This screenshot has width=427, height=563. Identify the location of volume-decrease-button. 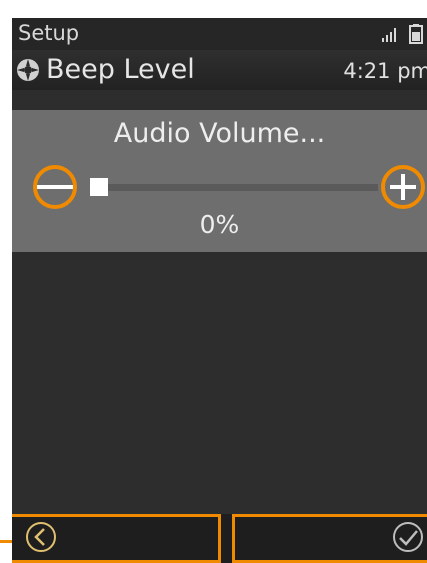
(55, 187).